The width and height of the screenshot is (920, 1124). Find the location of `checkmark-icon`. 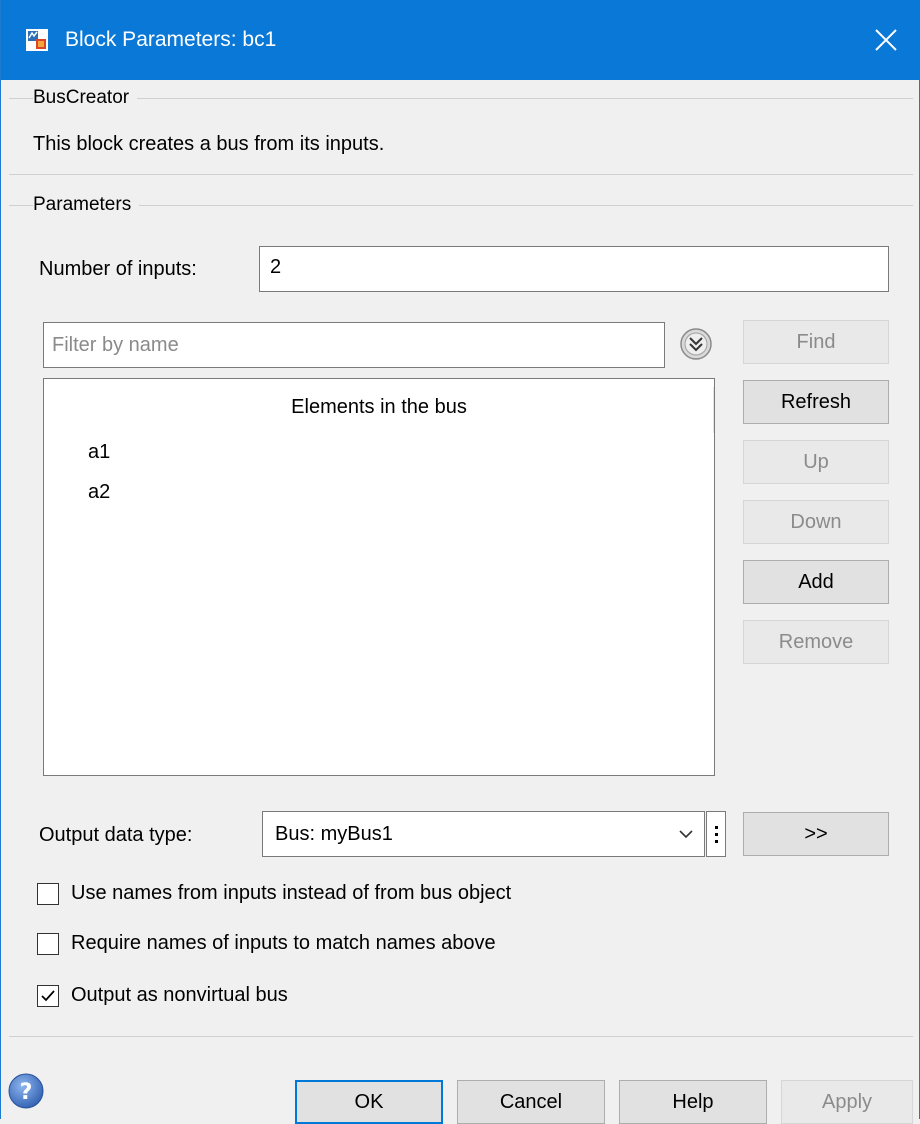

checkmark-icon is located at coordinates (48, 996).